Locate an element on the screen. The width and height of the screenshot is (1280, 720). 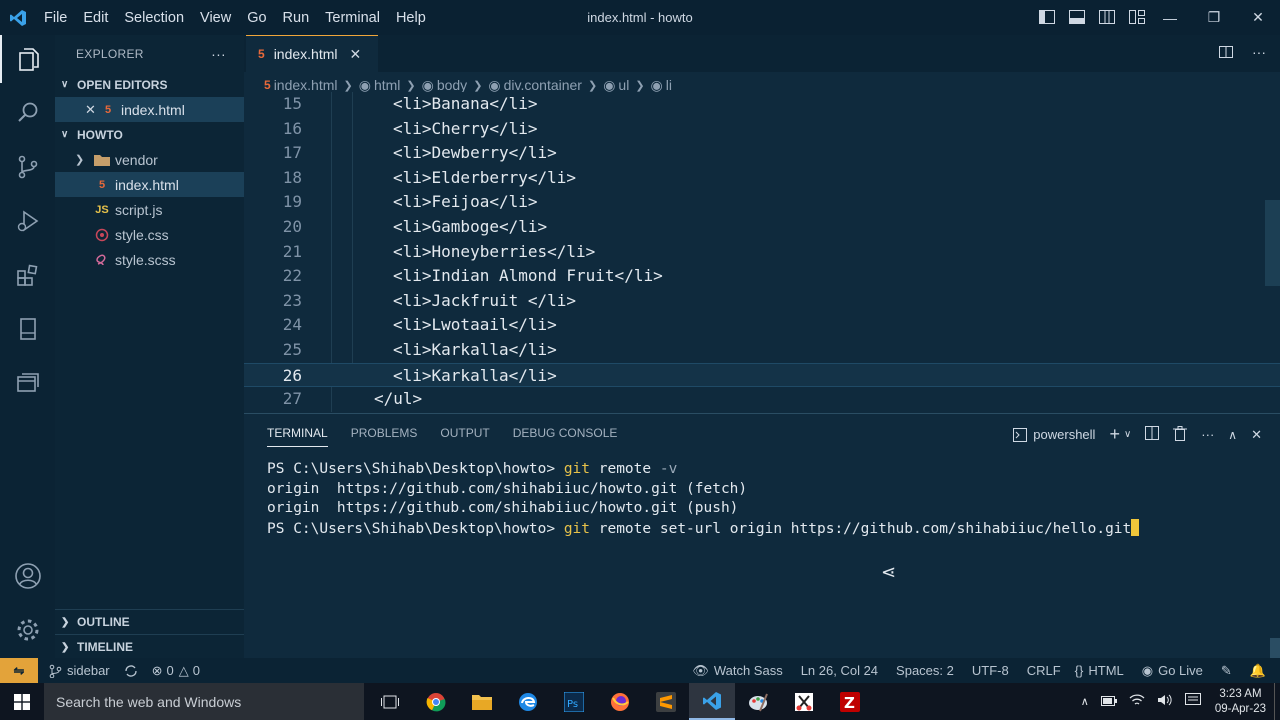
tab-output: OUTPUT is located at coordinates (464, 436).